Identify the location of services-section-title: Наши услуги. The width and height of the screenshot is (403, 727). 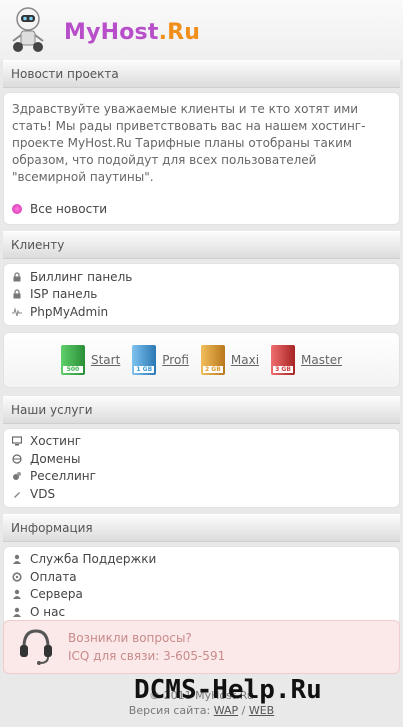
(201, 409).